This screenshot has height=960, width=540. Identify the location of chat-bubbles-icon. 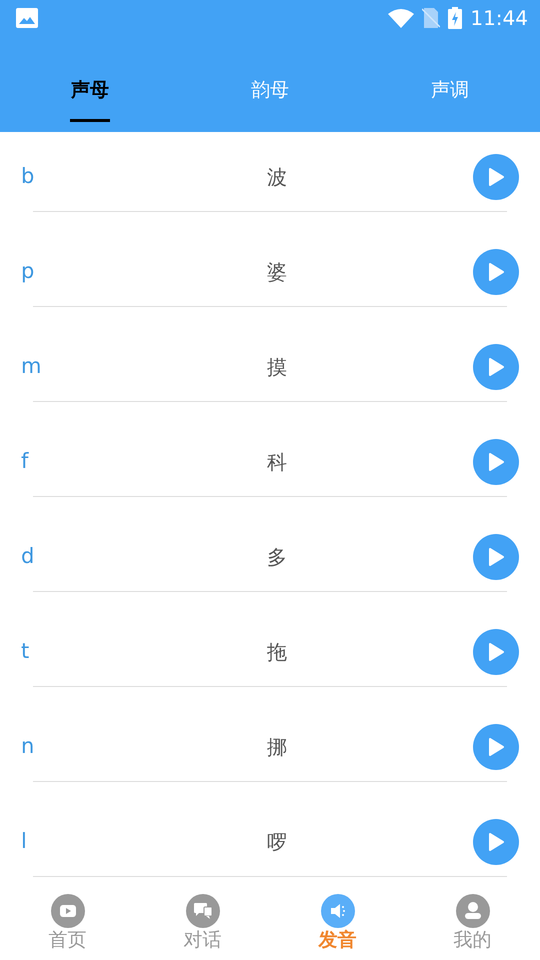
(203, 911).